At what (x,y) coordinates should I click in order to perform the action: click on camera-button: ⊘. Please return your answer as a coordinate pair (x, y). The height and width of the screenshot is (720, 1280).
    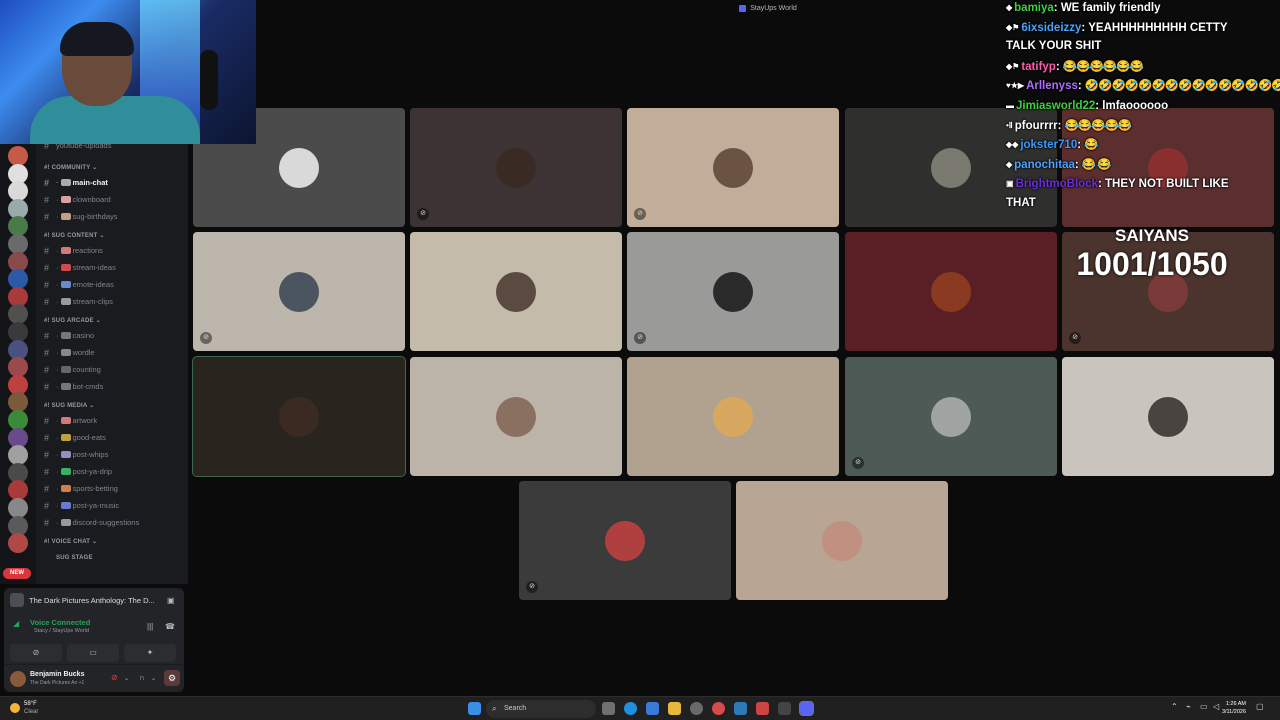
    Looking at the image, I should click on (36, 653).